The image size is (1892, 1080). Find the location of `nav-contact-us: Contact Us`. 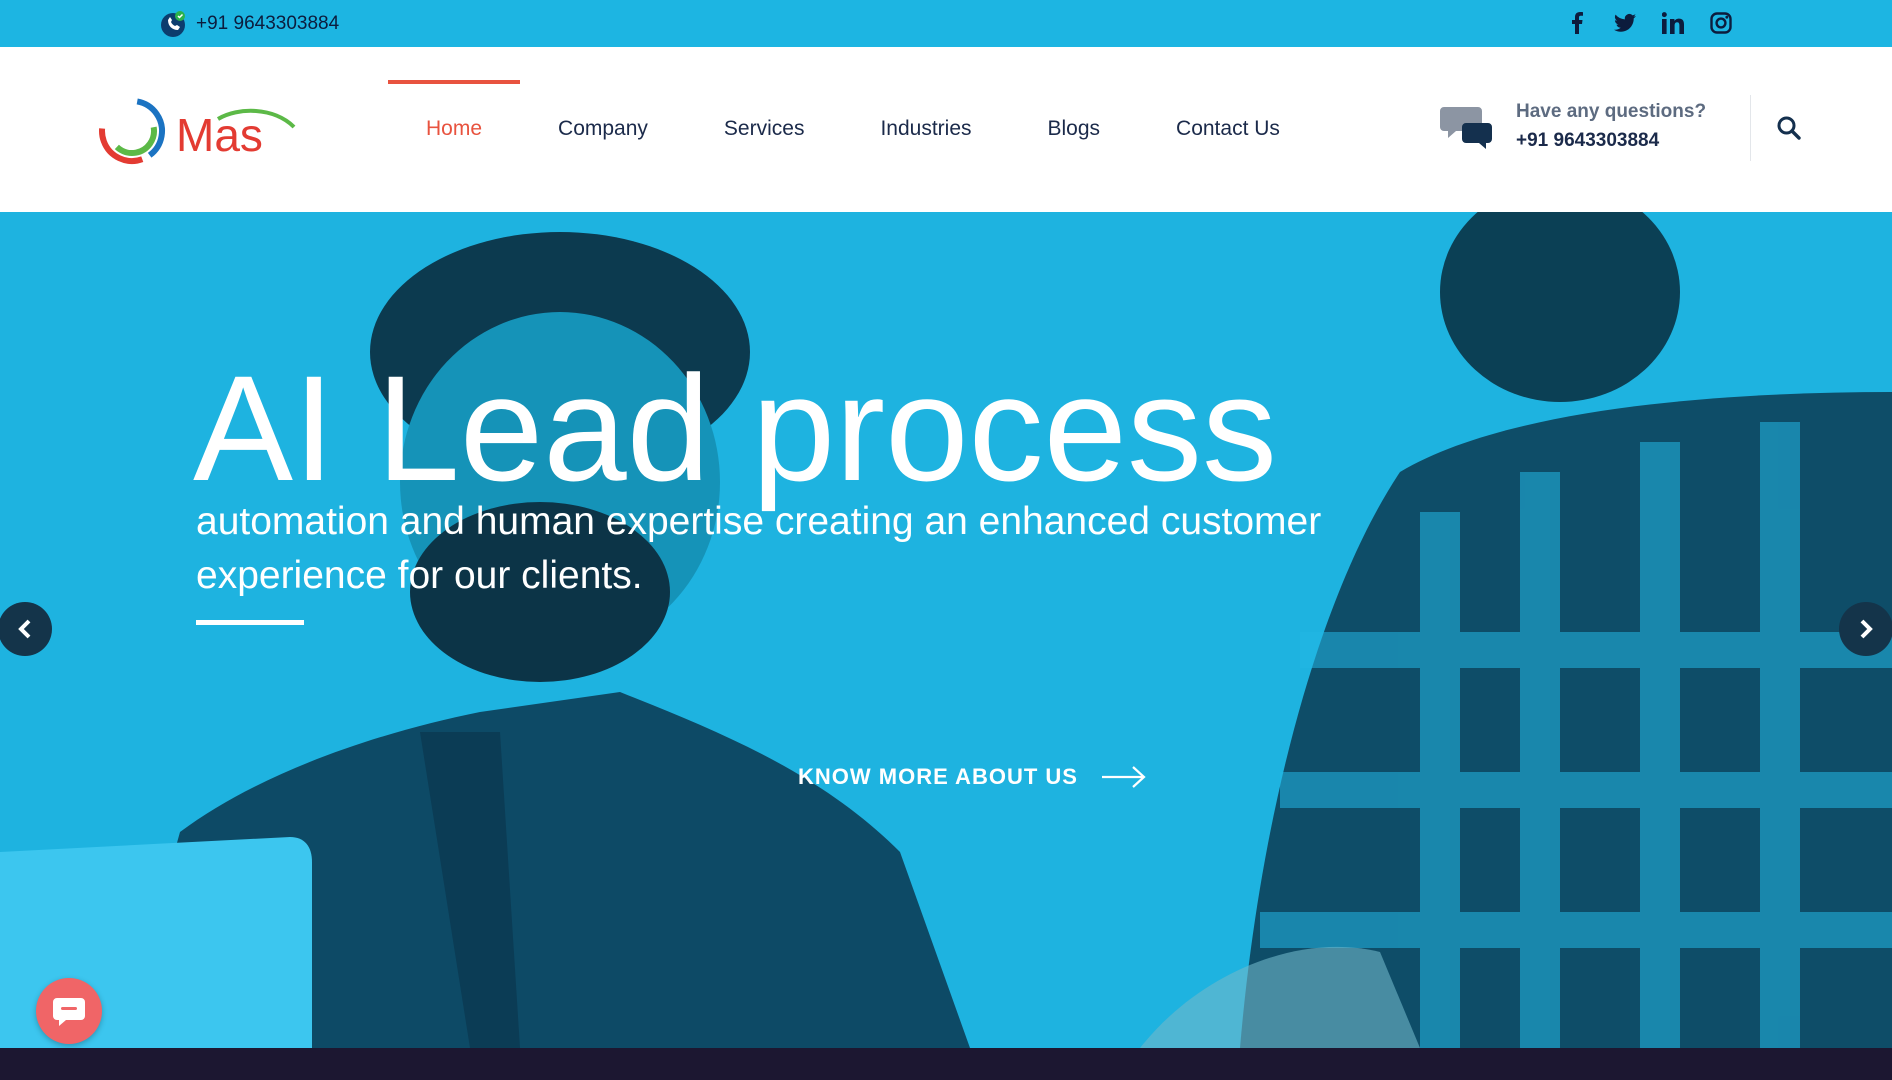

nav-contact-us: Contact Us is located at coordinates (1228, 129).